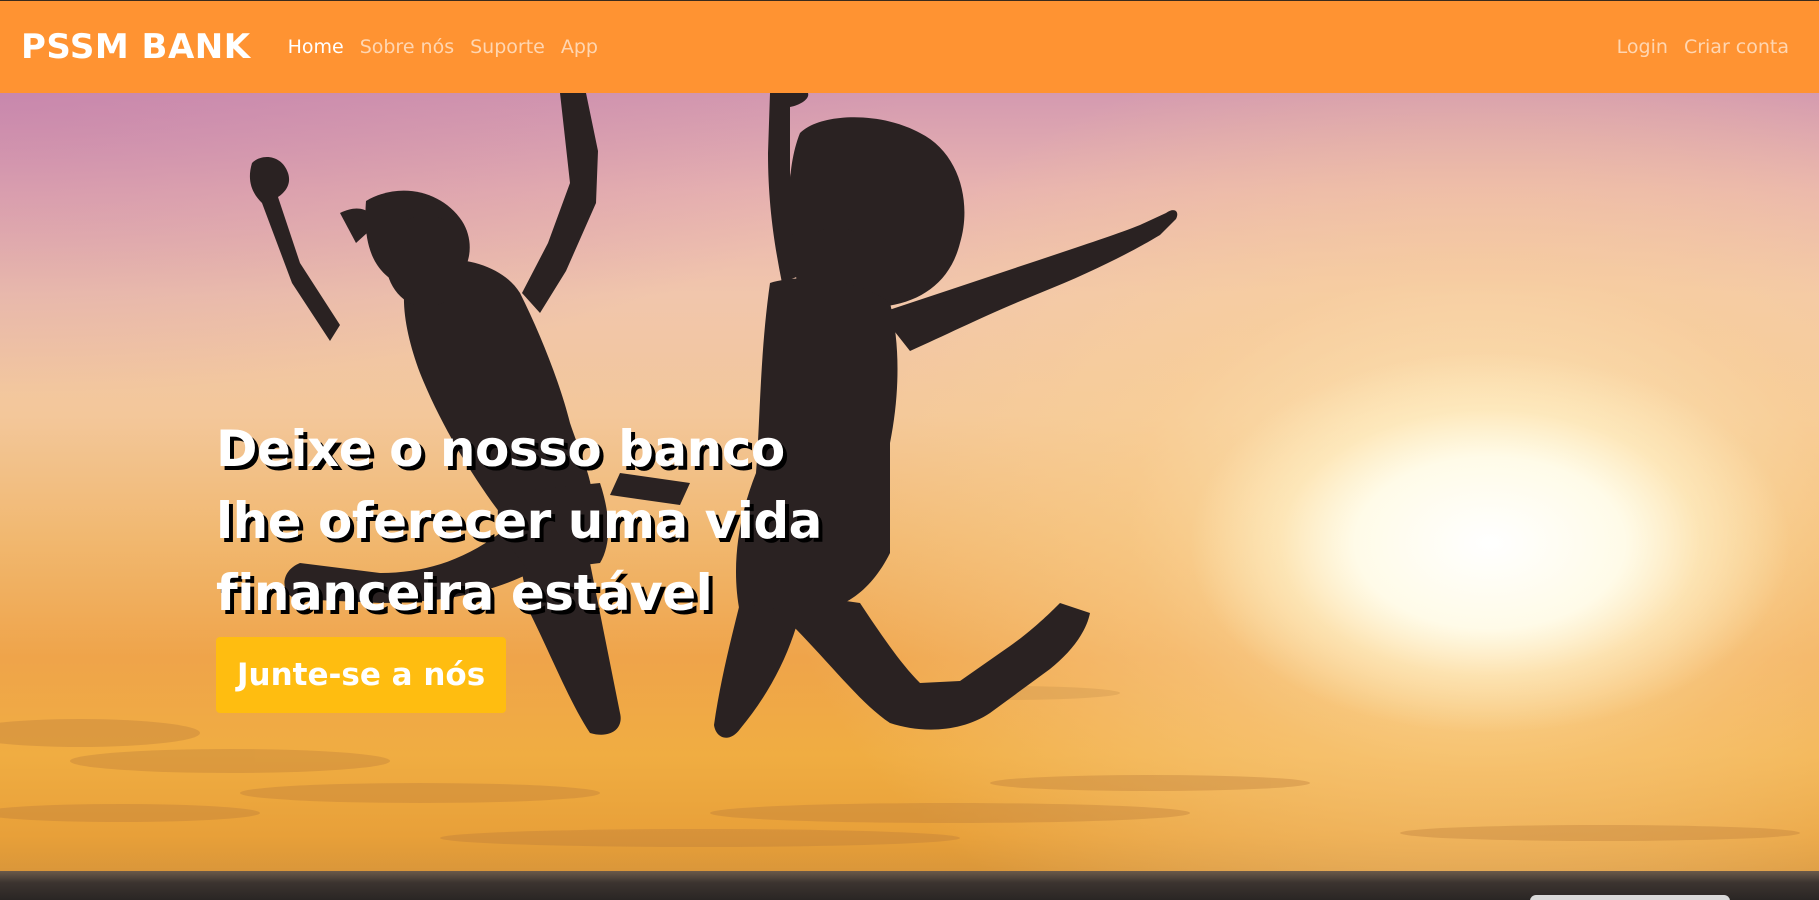 The image size is (1819, 900). I want to click on nav-link-login: Login, so click(1642, 47).